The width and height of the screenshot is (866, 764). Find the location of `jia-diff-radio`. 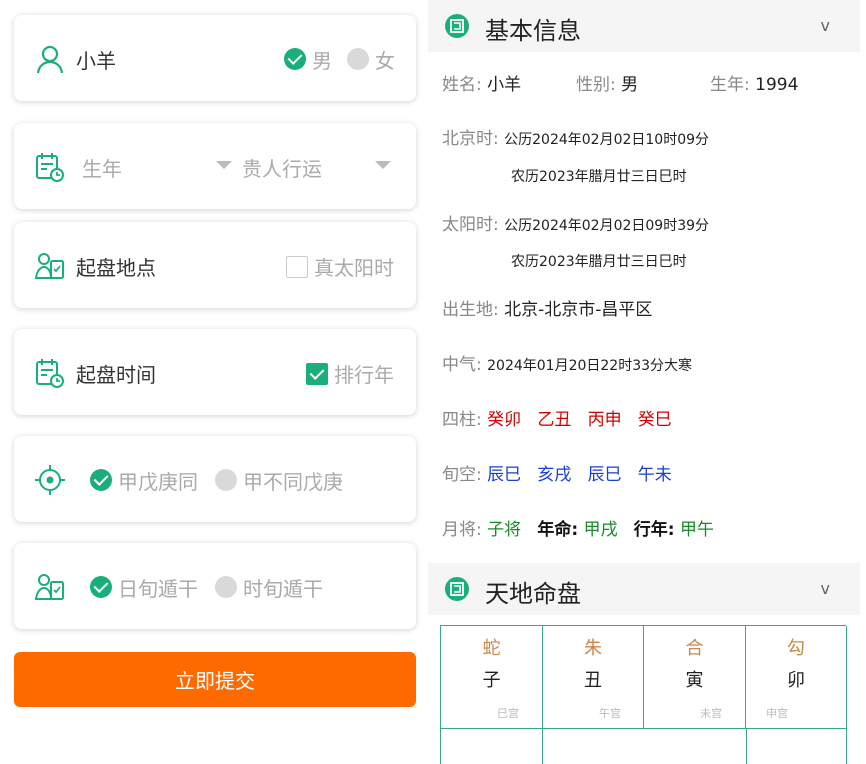

jia-diff-radio is located at coordinates (226, 480).